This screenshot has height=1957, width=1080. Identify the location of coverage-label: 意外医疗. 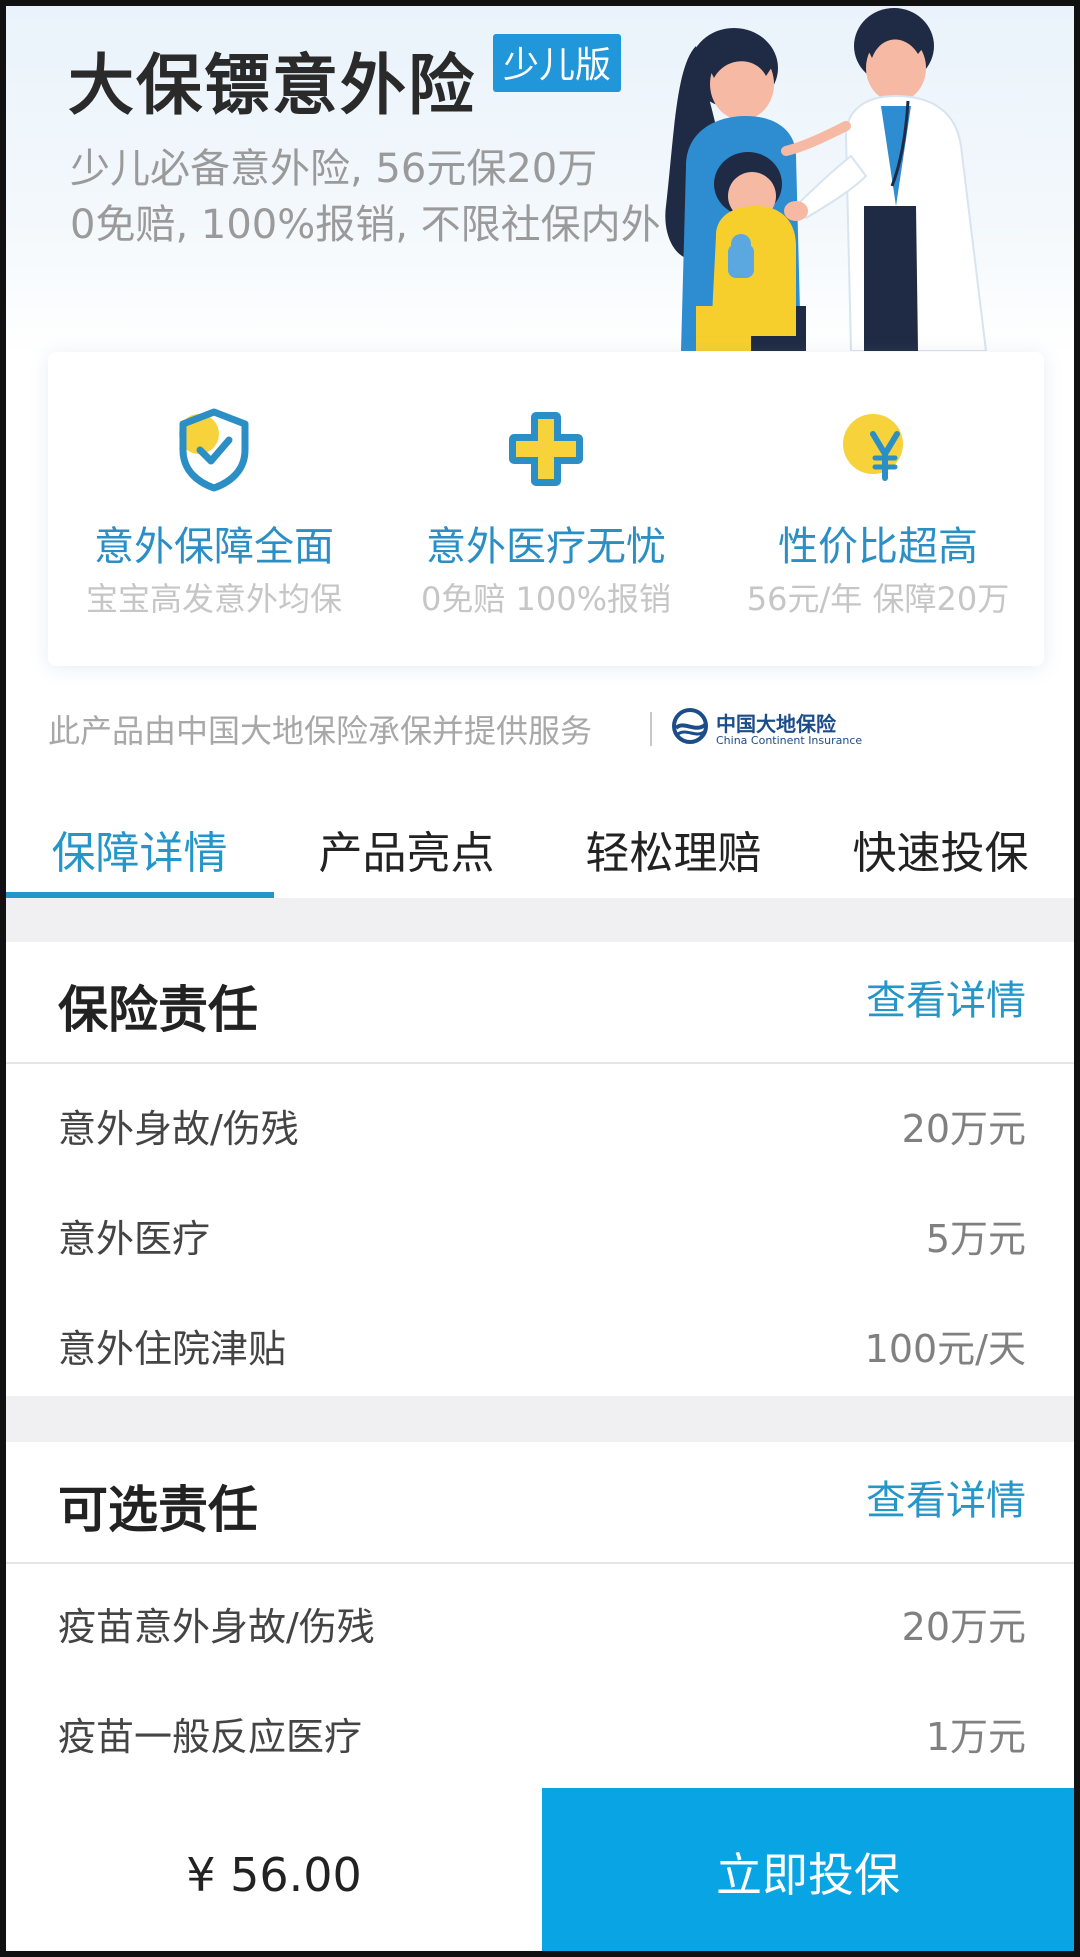
(134, 1239).